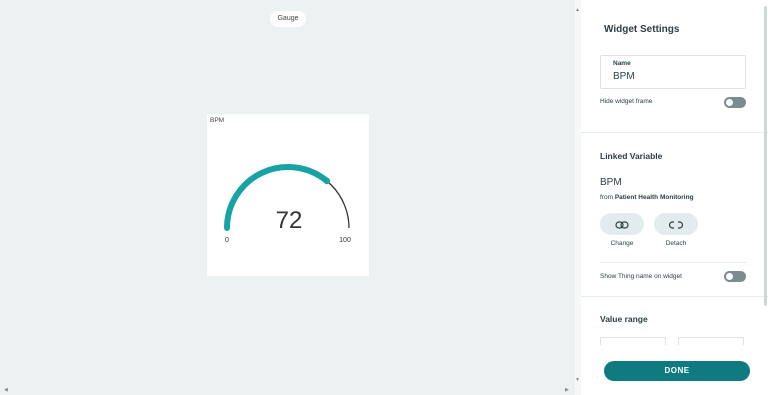  What do you see at coordinates (624, 76) in the screenshot?
I see `name-field-value: BPM` at bounding box center [624, 76].